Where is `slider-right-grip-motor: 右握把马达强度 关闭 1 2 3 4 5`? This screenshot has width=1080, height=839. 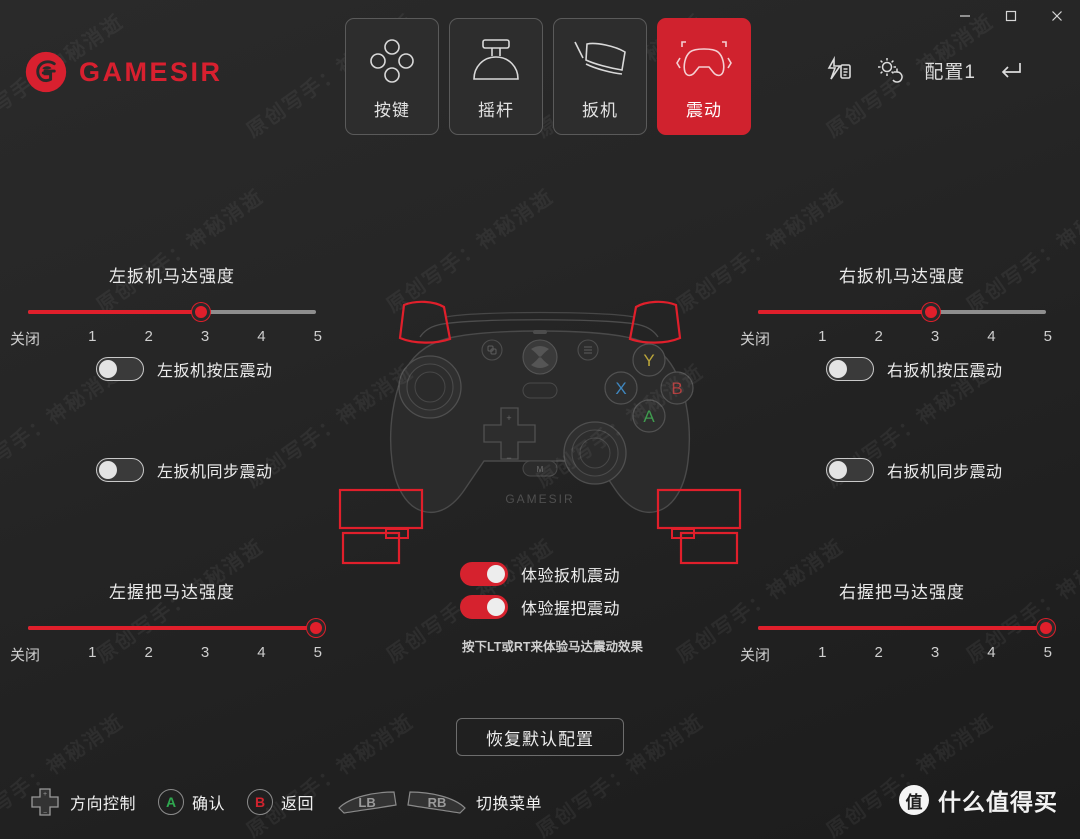 slider-right-grip-motor: 右握把马达强度 关闭 1 2 3 4 5 is located at coordinates (897, 621).